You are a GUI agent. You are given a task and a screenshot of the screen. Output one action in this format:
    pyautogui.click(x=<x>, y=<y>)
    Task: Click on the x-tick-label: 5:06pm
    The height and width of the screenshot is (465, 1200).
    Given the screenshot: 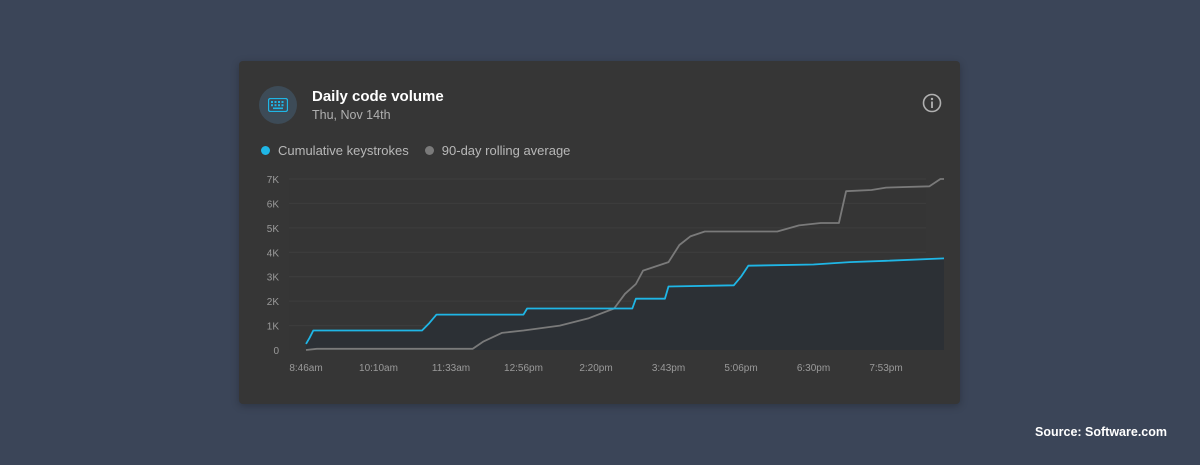 What is the action you would take?
    pyautogui.click(x=740, y=368)
    